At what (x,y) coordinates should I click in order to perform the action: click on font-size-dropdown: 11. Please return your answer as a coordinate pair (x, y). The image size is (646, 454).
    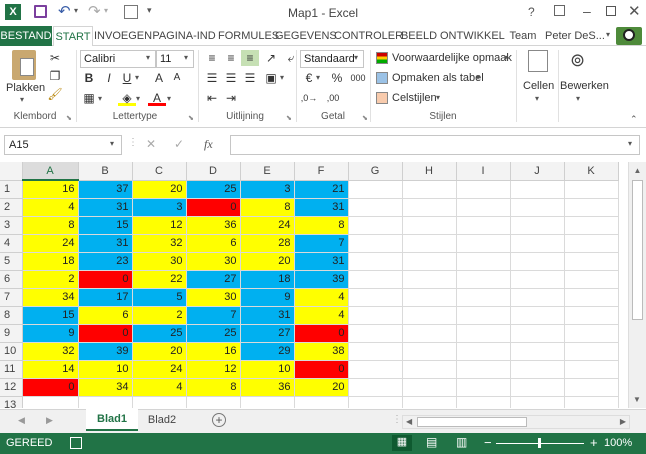
    Looking at the image, I should click on (175, 59).